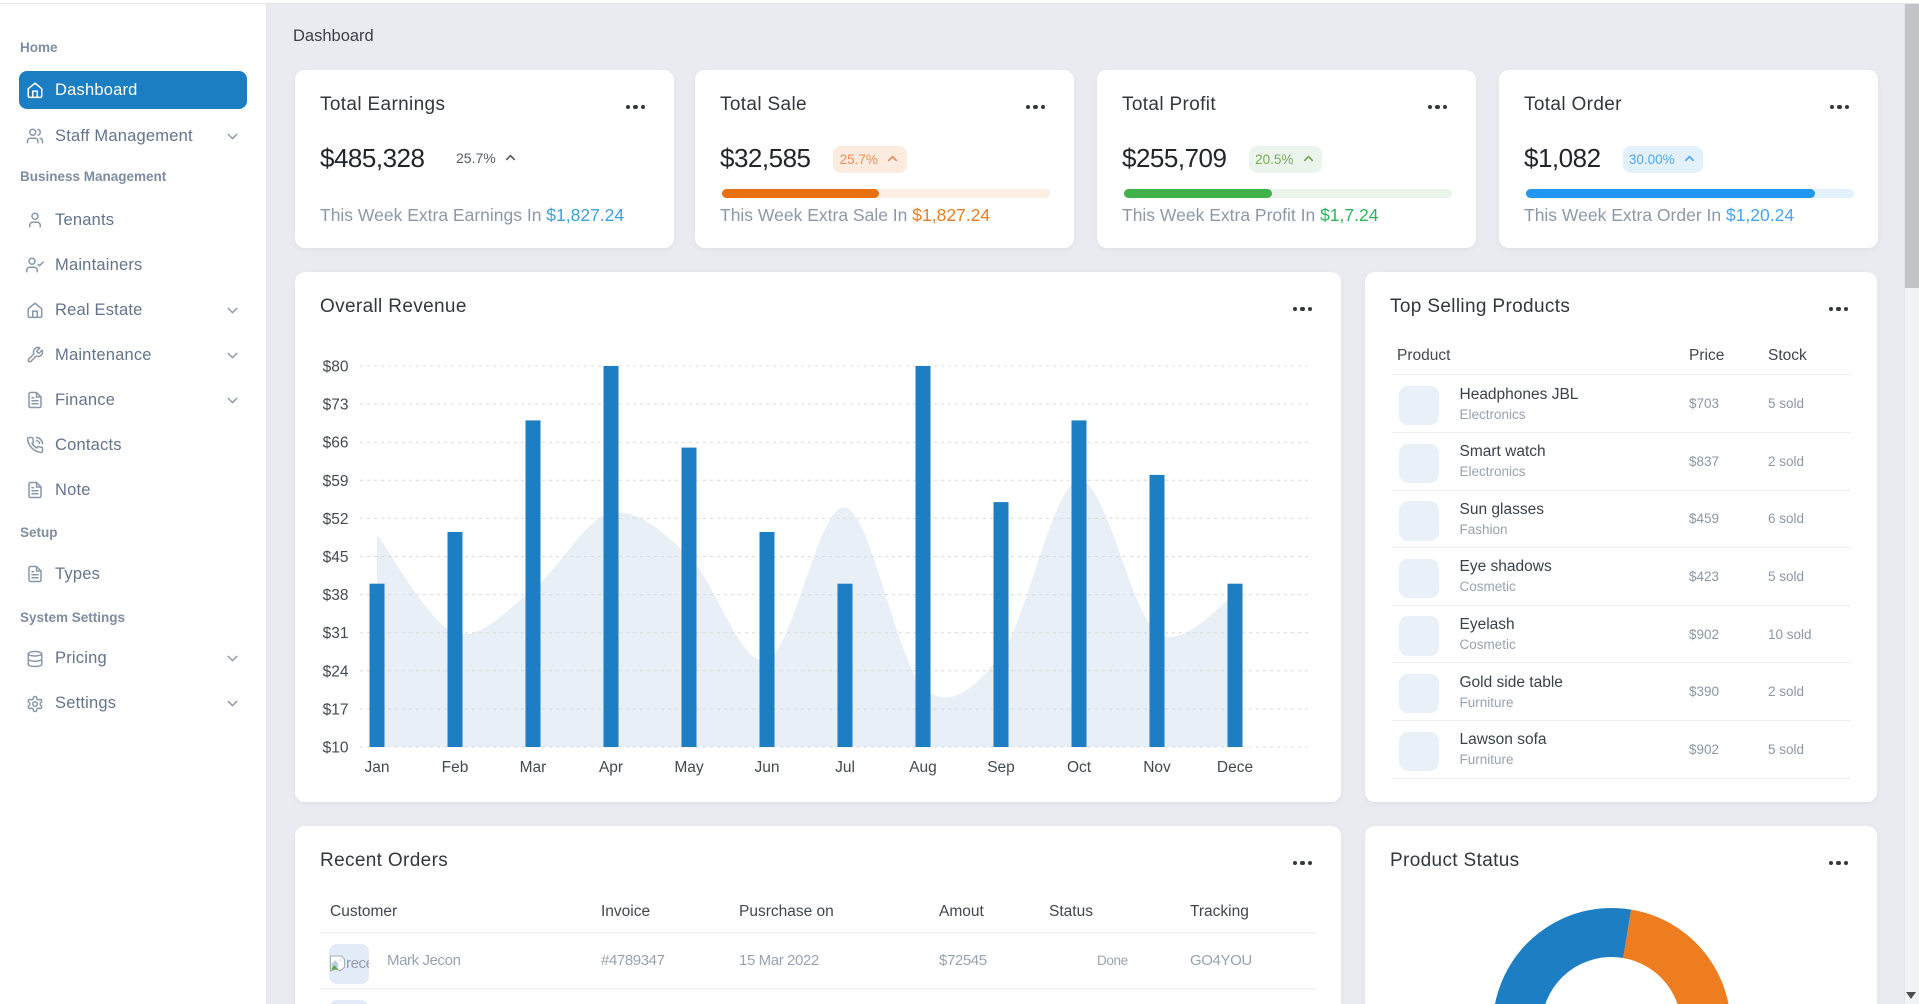 The width and height of the screenshot is (1919, 1004). I want to click on svg-text: Mar, so click(533, 767).